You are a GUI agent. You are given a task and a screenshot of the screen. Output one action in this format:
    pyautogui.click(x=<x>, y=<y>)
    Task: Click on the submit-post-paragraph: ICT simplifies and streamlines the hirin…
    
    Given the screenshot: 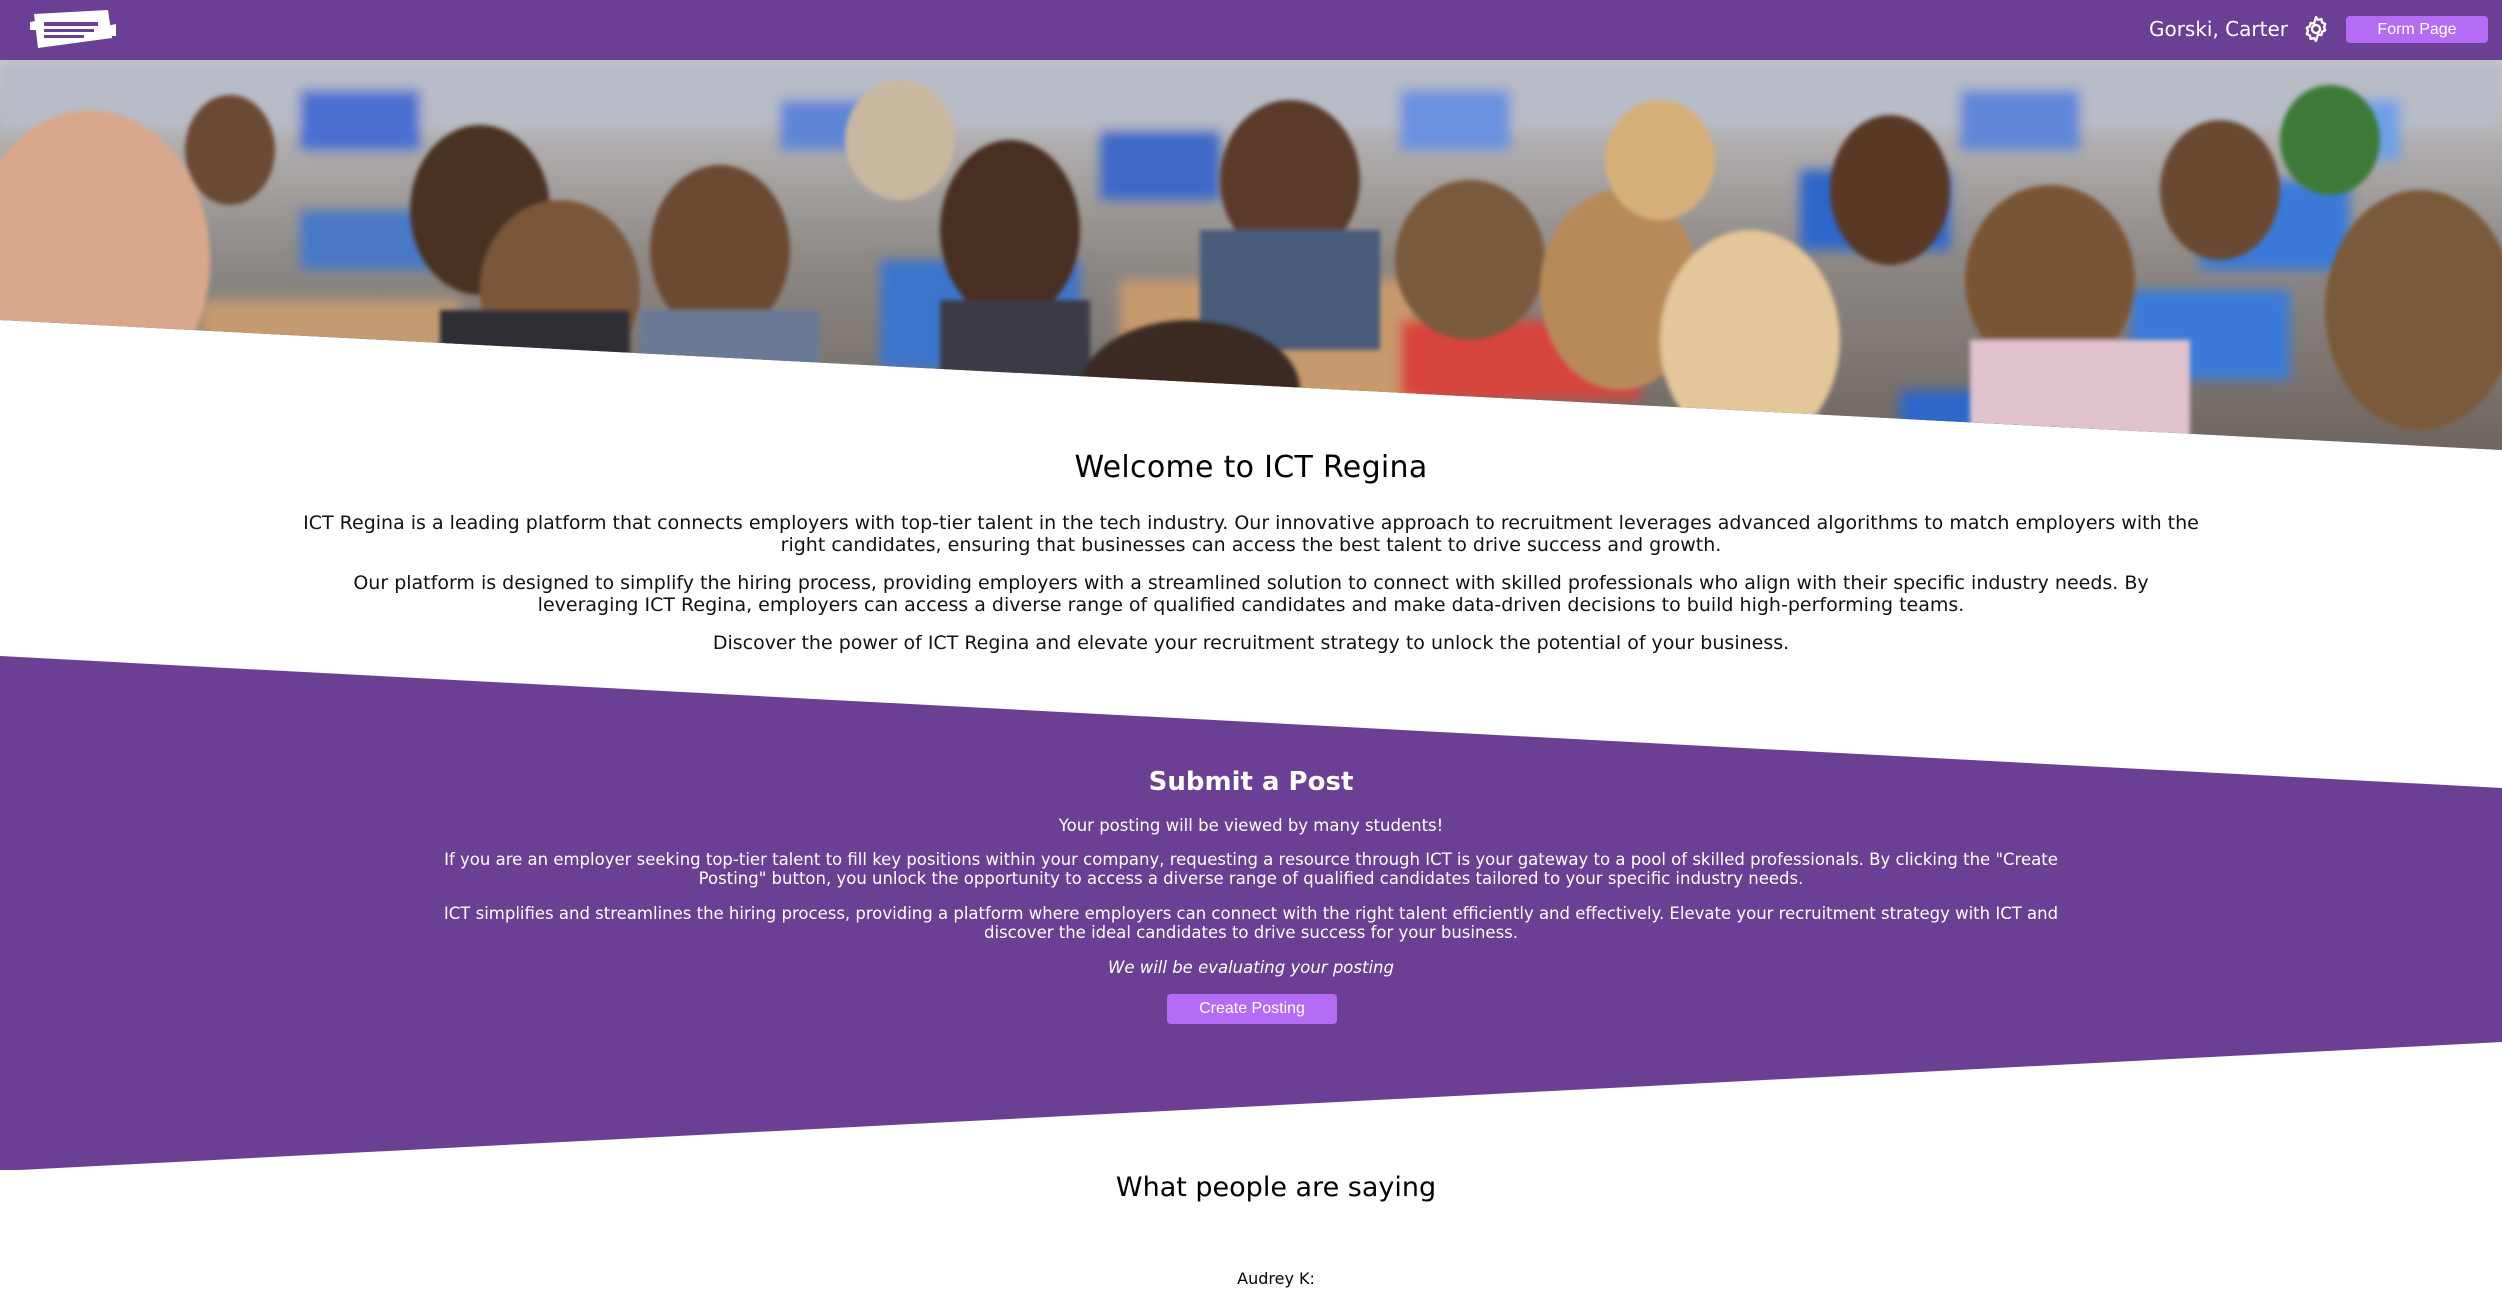 What is the action you would take?
    pyautogui.click(x=1251, y=923)
    